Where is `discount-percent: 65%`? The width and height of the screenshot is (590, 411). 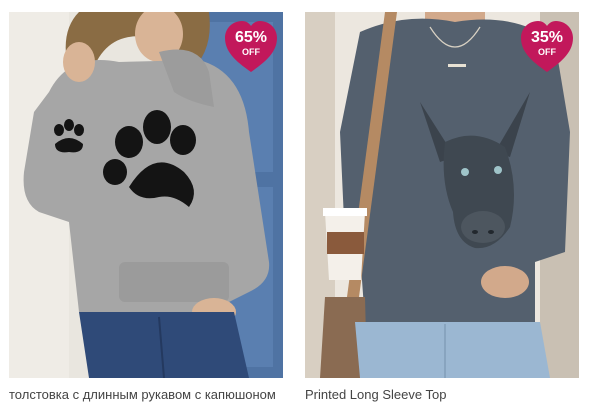
discount-percent: 65% is located at coordinates (251, 37).